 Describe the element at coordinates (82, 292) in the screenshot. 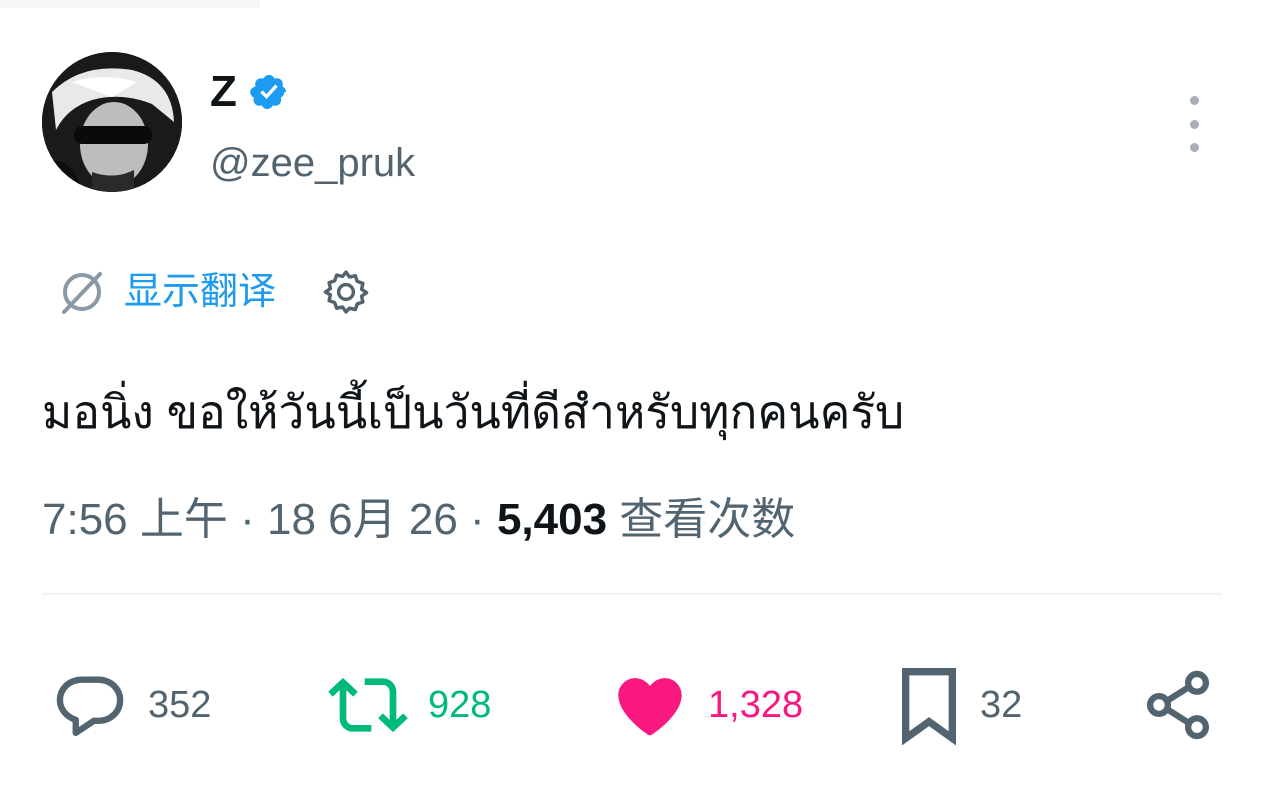

I see `translate-icon` at that location.